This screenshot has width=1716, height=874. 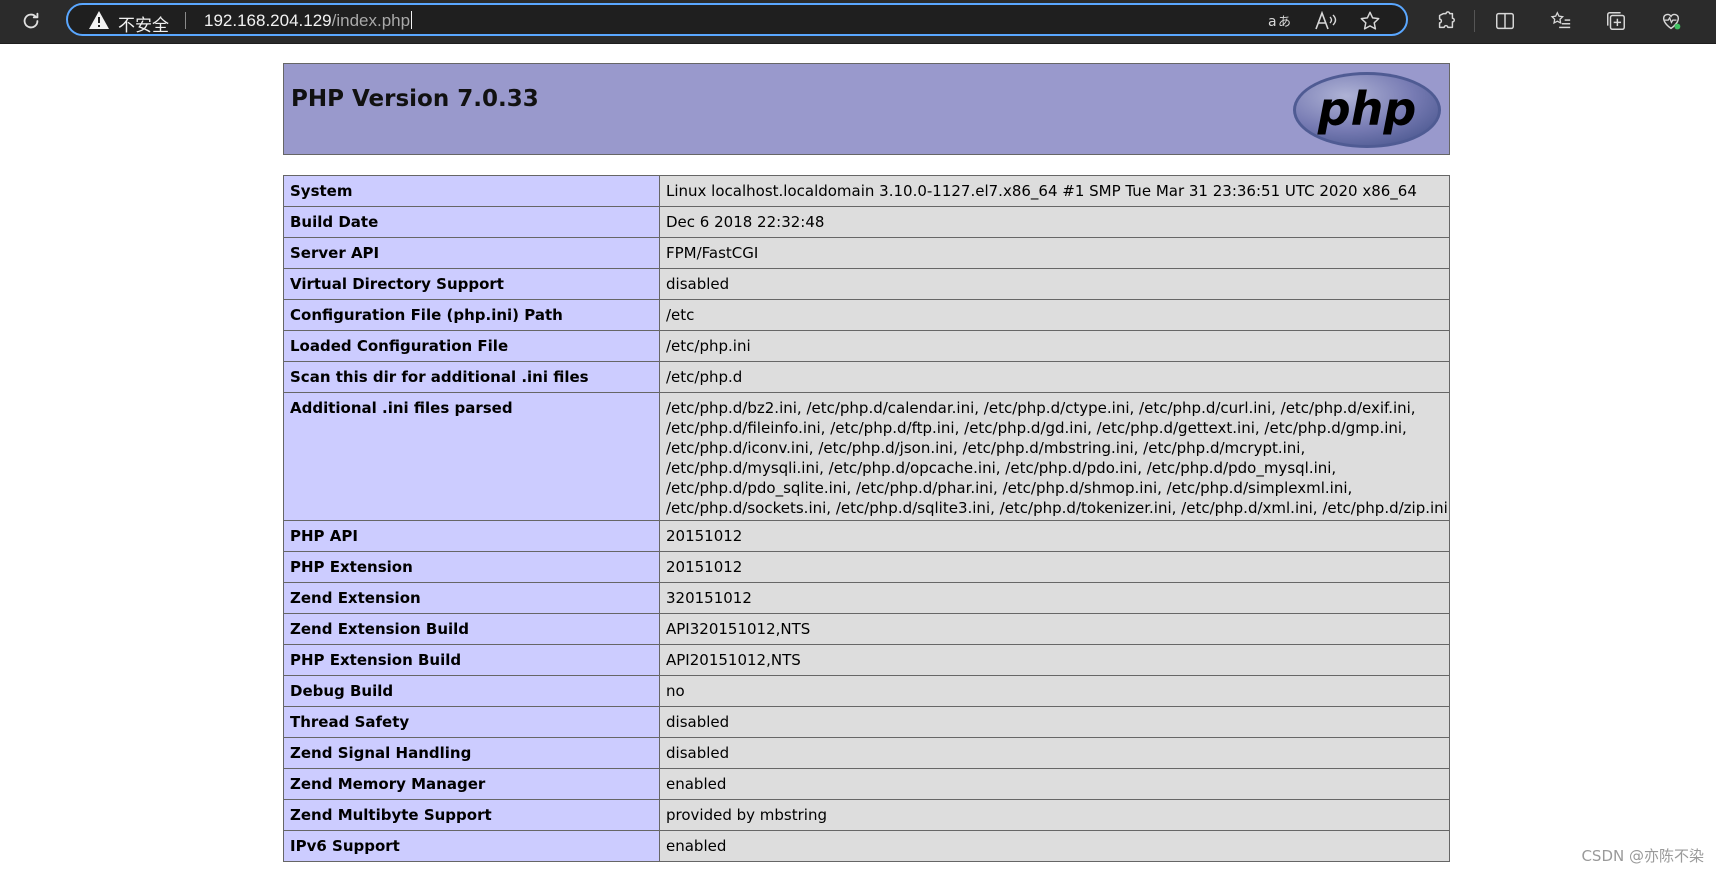 I want to click on url-path: /index.php, so click(x=371, y=20).